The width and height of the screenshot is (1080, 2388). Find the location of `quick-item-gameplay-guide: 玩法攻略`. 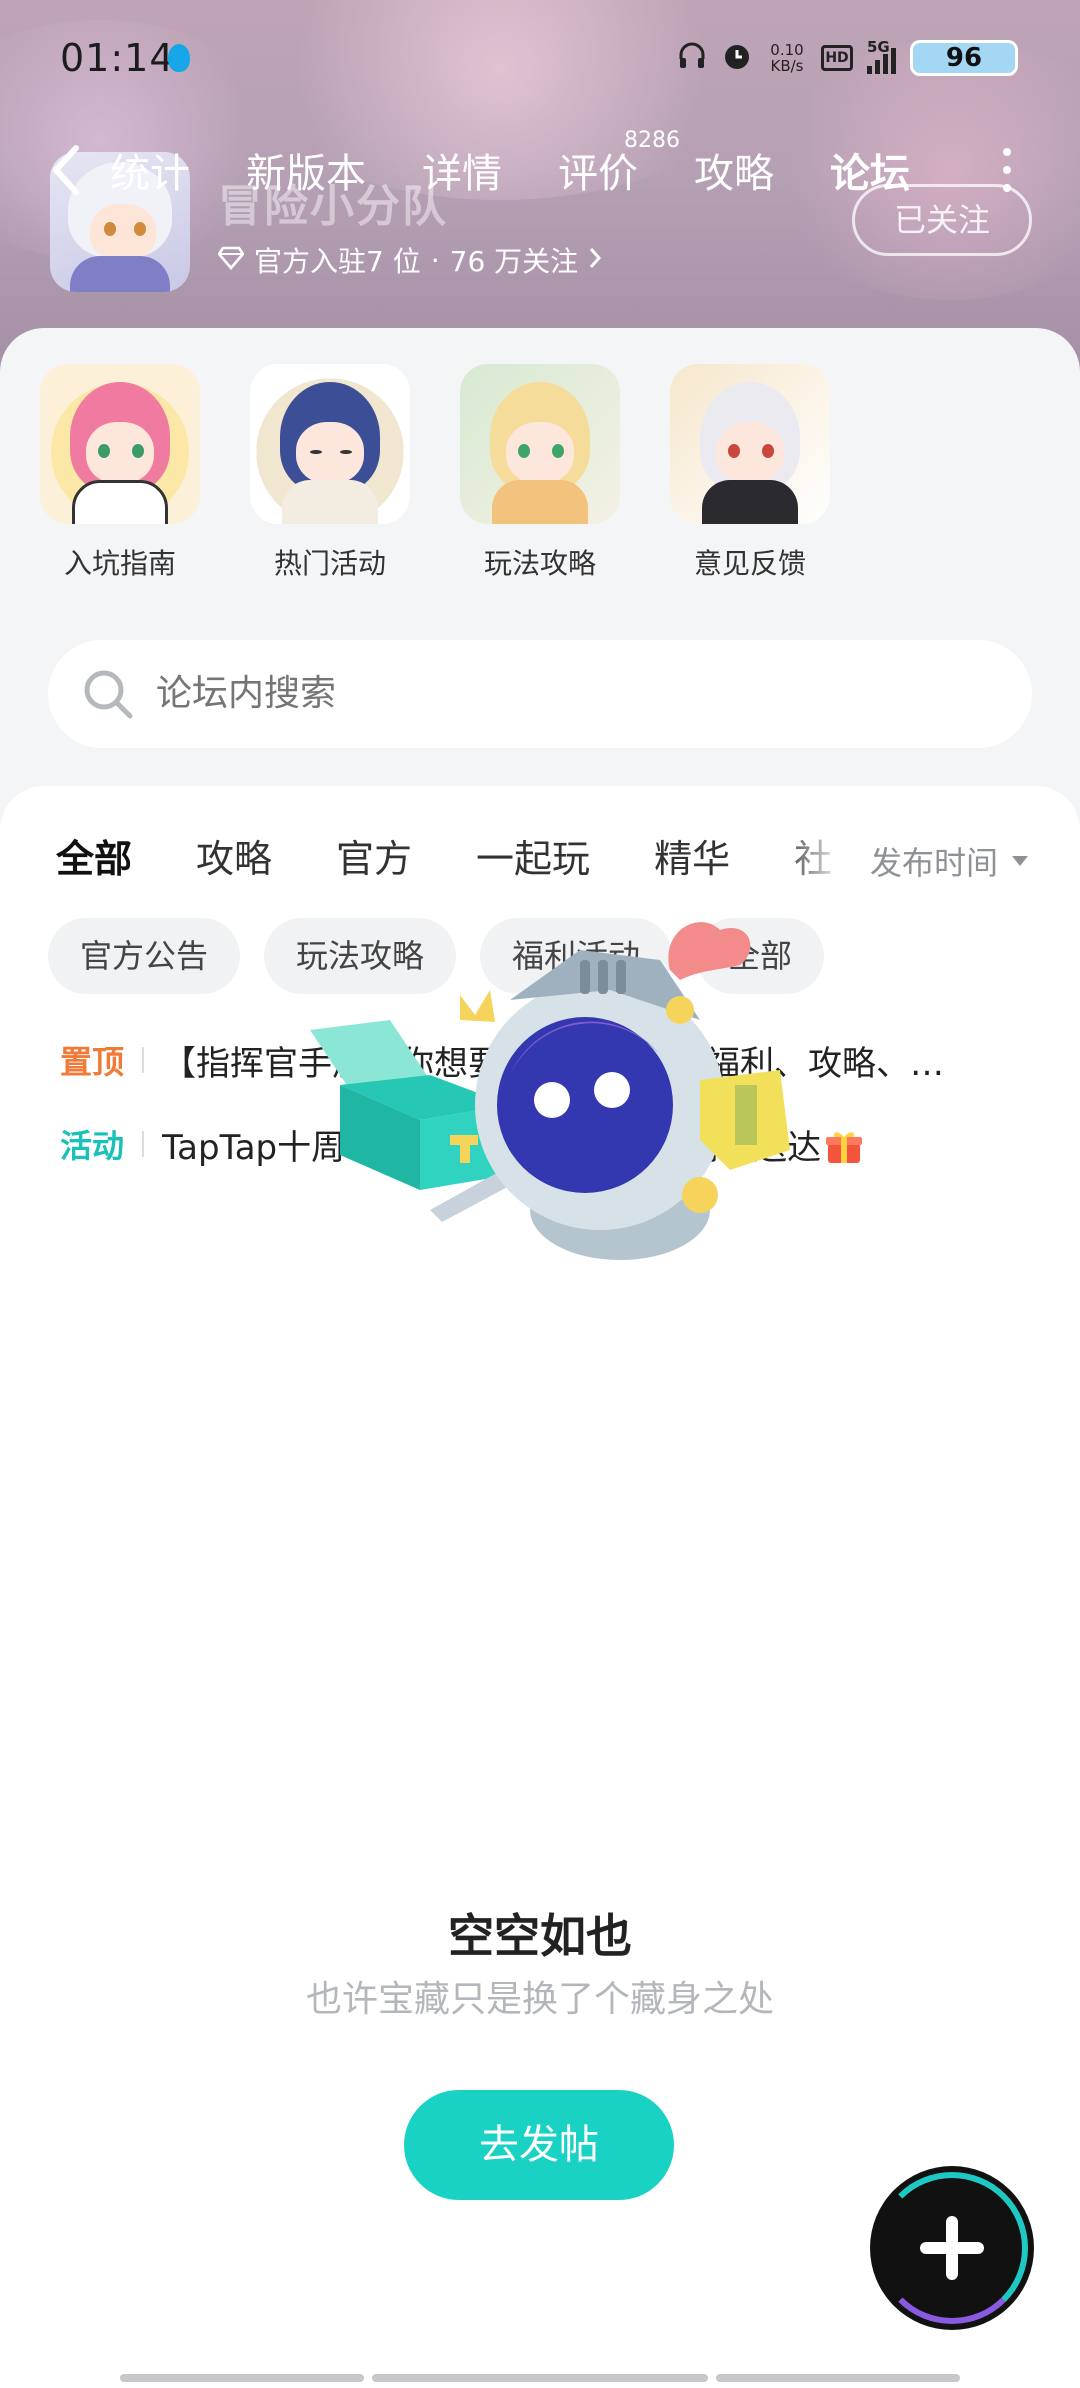

quick-item-gameplay-guide: 玩法攻略 is located at coordinates (540, 473).